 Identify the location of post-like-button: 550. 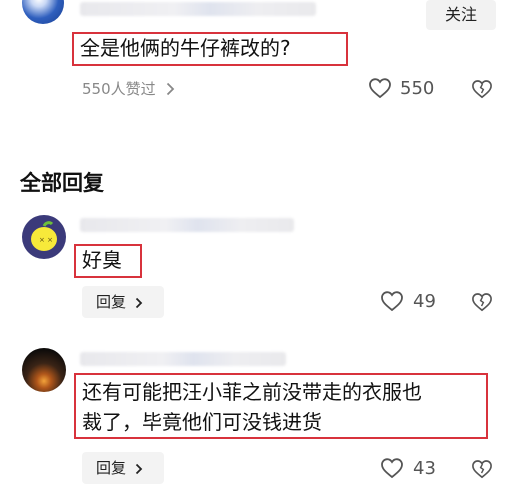
(401, 88).